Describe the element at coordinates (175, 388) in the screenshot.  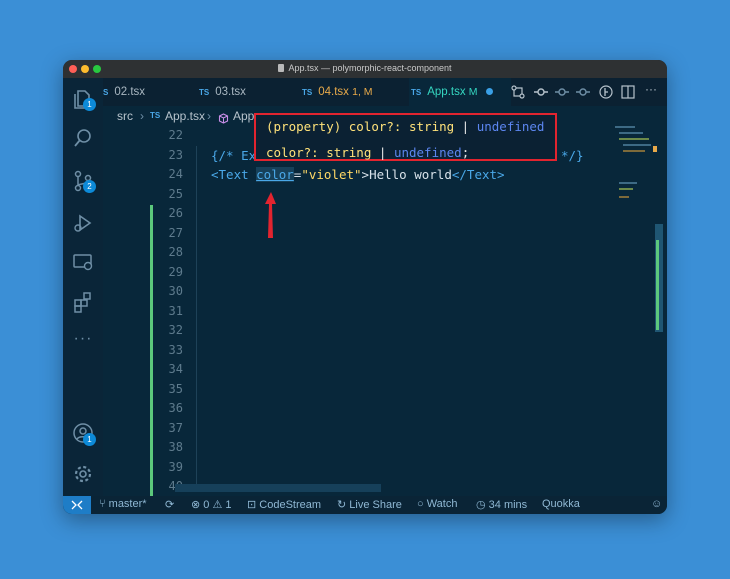
I see `line-number: 35` at that location.